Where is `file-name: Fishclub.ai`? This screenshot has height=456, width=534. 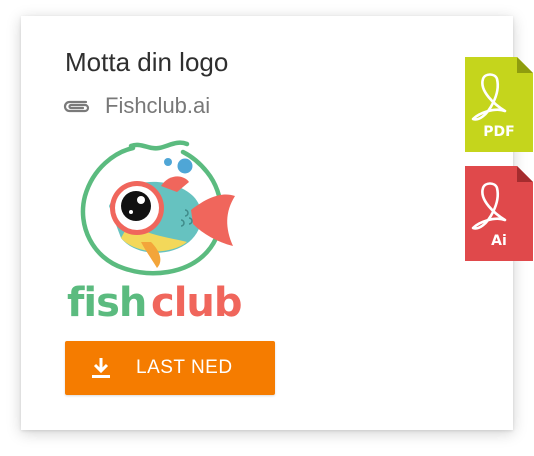
file-name: Fishclub.ai is located at coordinates (158, 105).